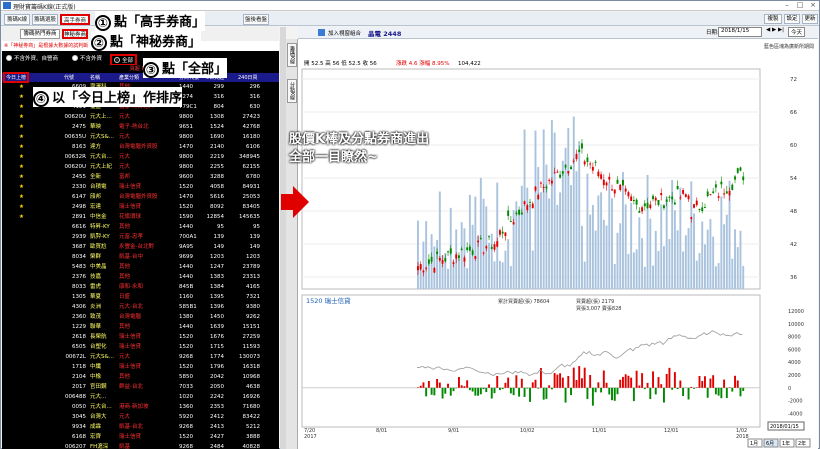  I want to click on table-row: 1718 中纖 瑞士信貸 1520 1796 16318, so click(140, 367).